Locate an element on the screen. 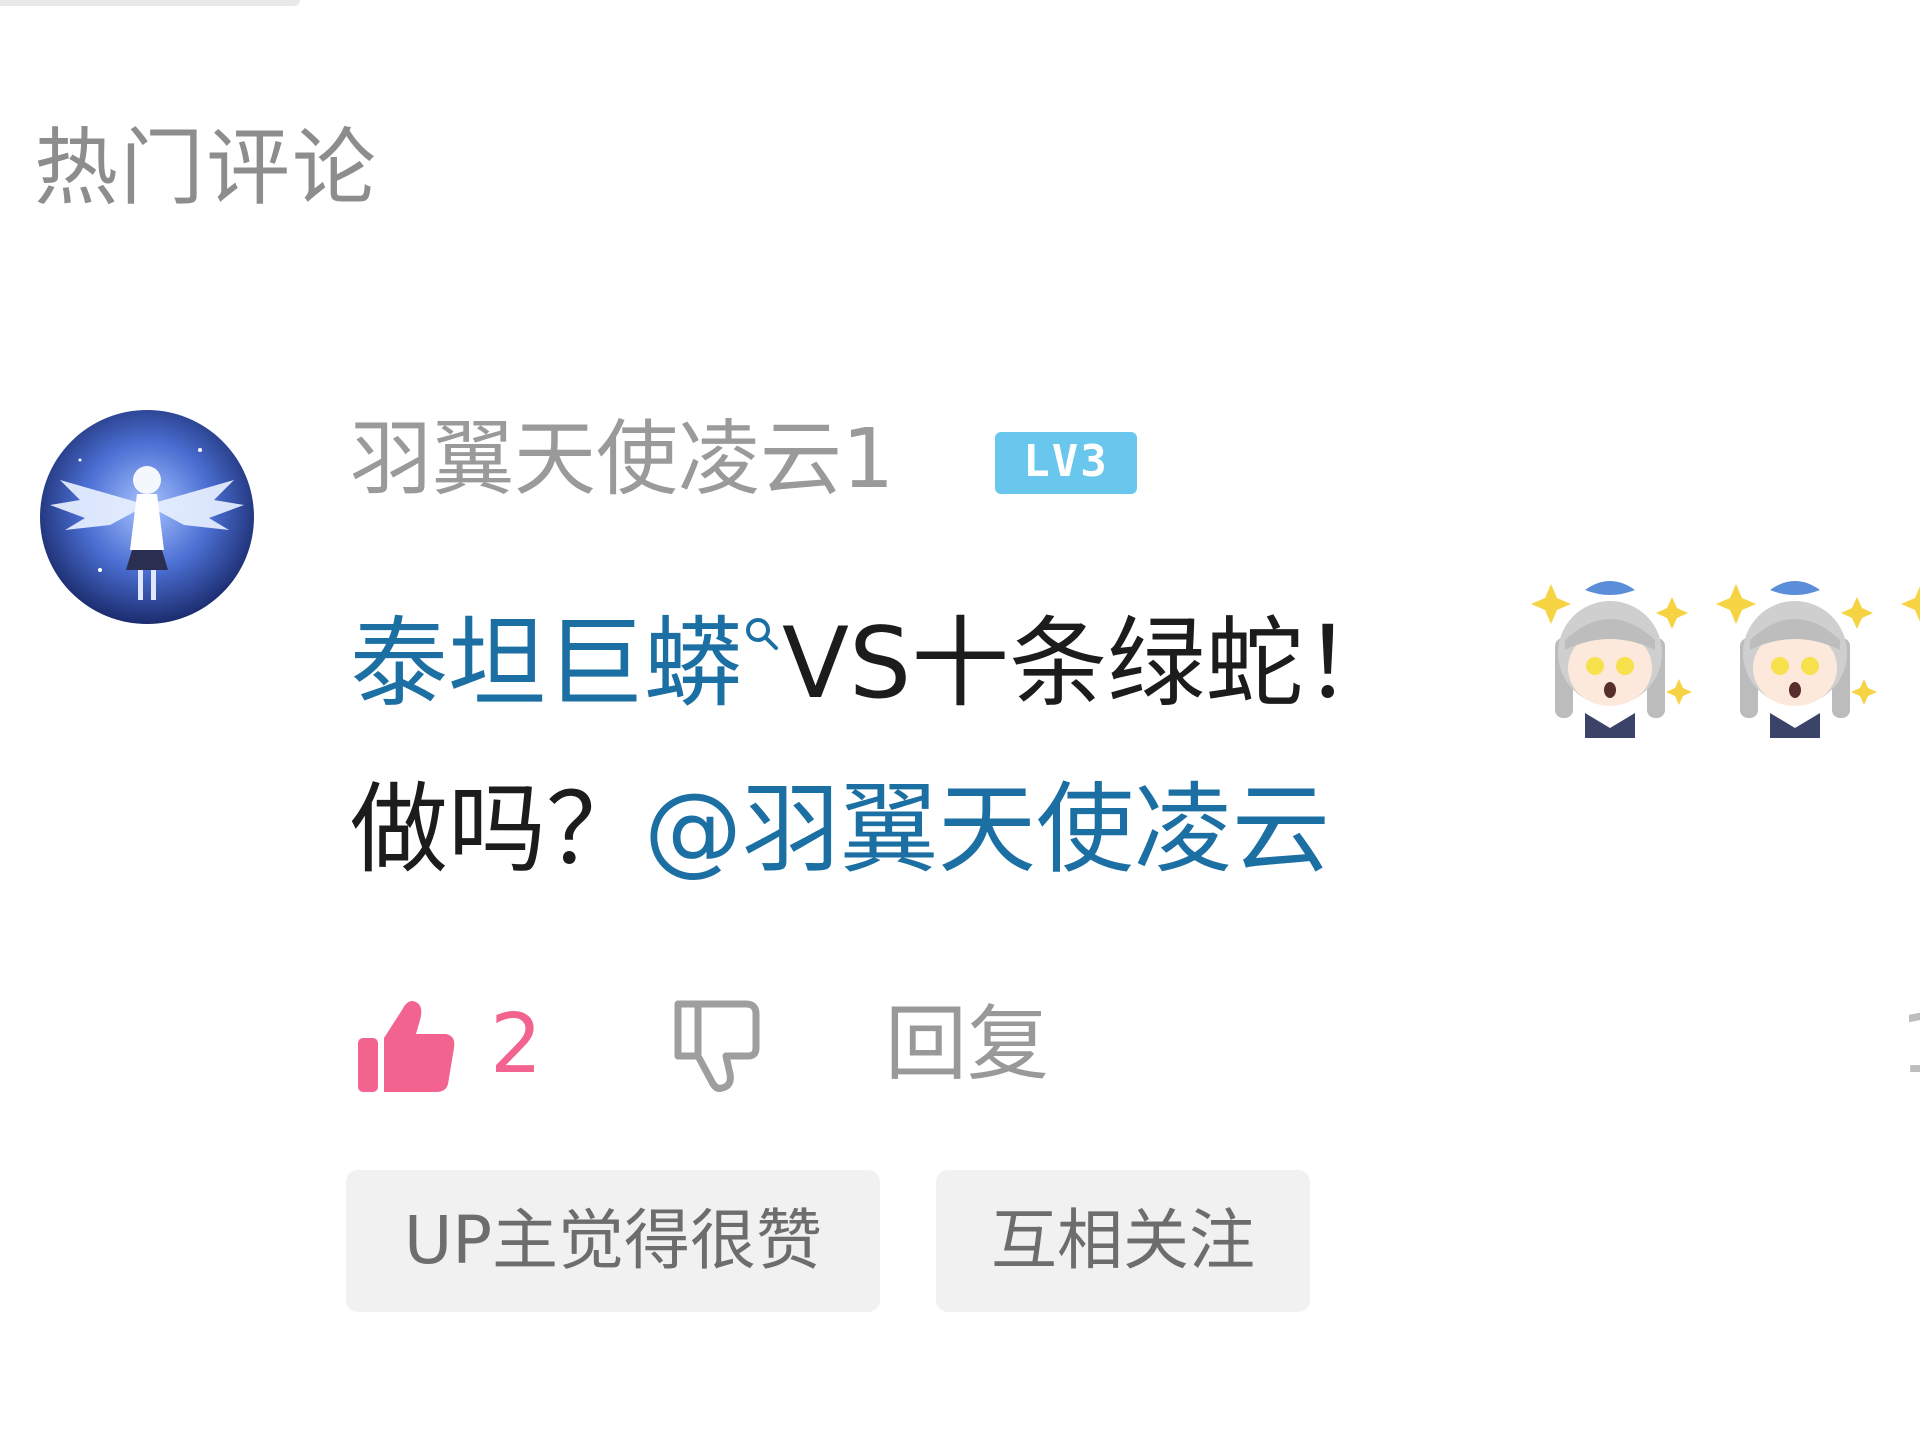 This screenshot has height=1440, width=1920. reply-button: 回复 is located at coordinates (967, 1045).